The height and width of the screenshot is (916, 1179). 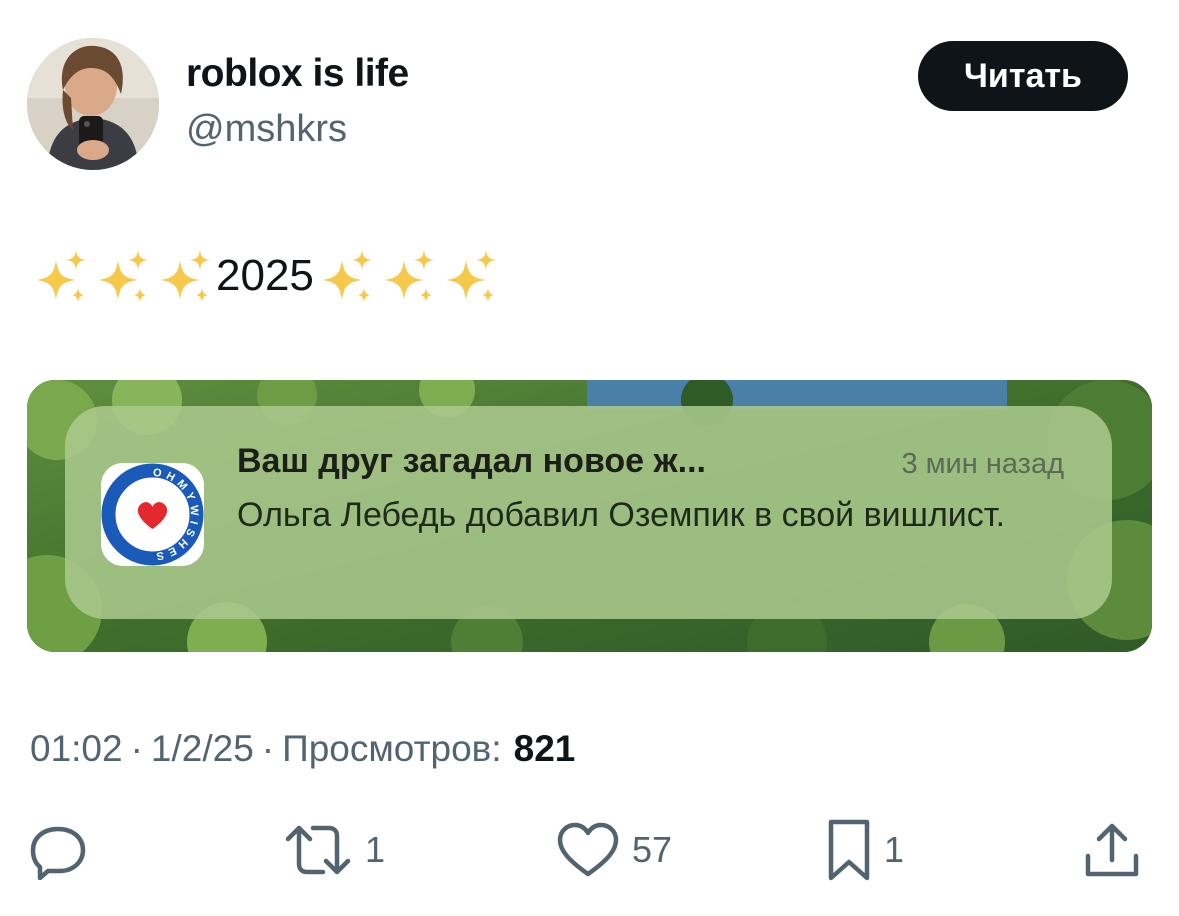 What do you see at coordinates (297, 74) in the screenshot?
I see `author-display-name: roblox is life` at bounding box center [297, 74].